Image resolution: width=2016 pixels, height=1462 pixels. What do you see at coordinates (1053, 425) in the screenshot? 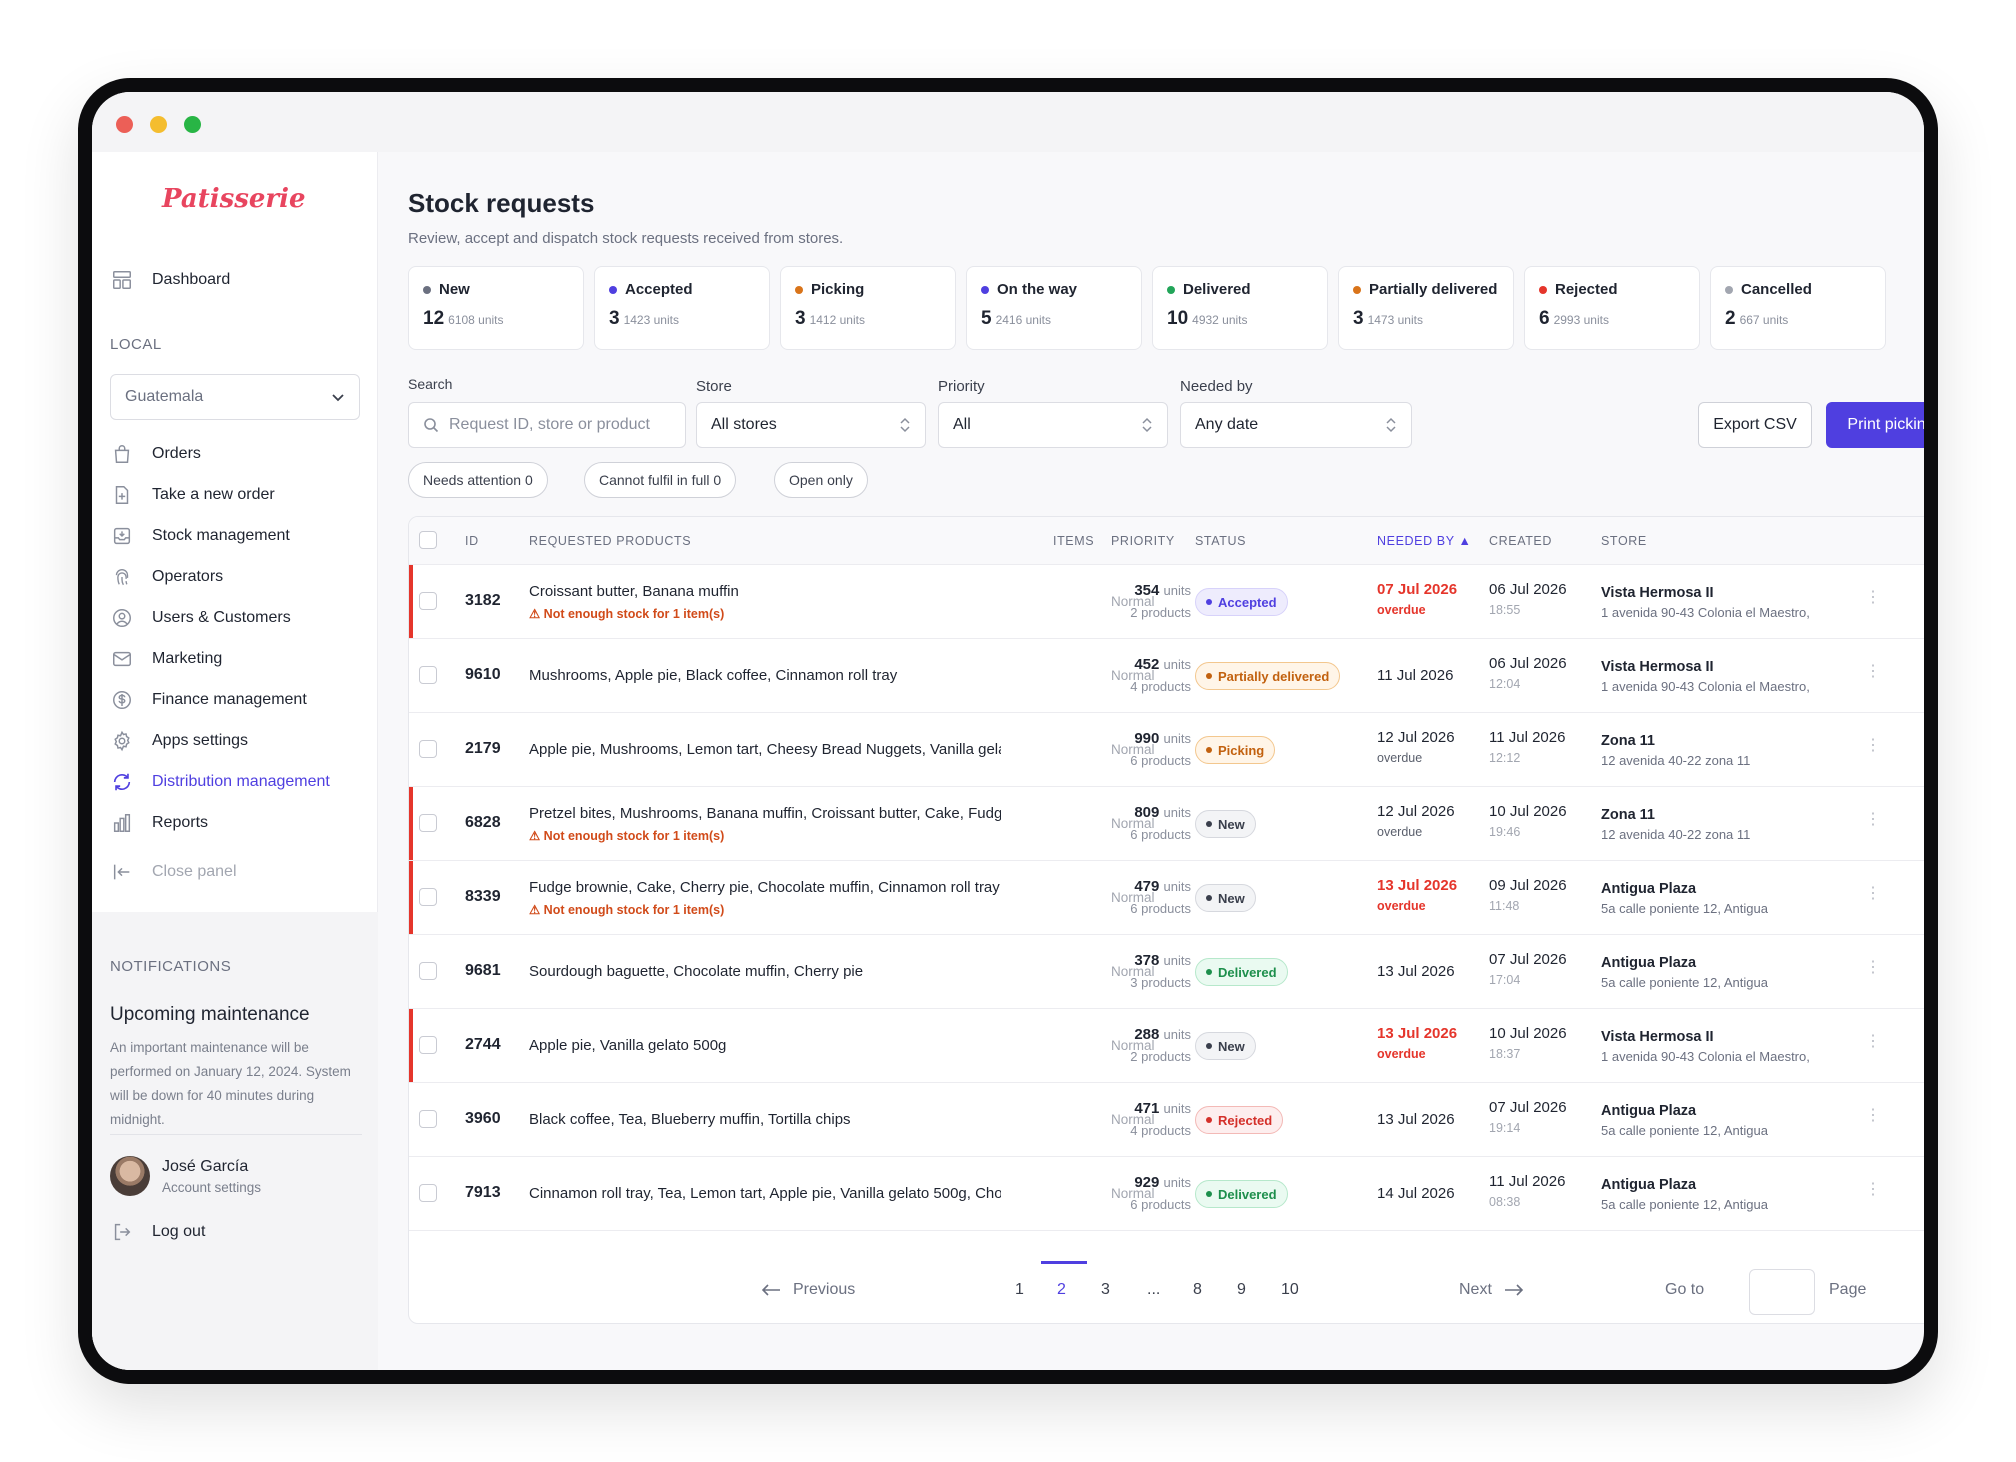
I see `priority-select: All` at bounding box center [1053, 425].